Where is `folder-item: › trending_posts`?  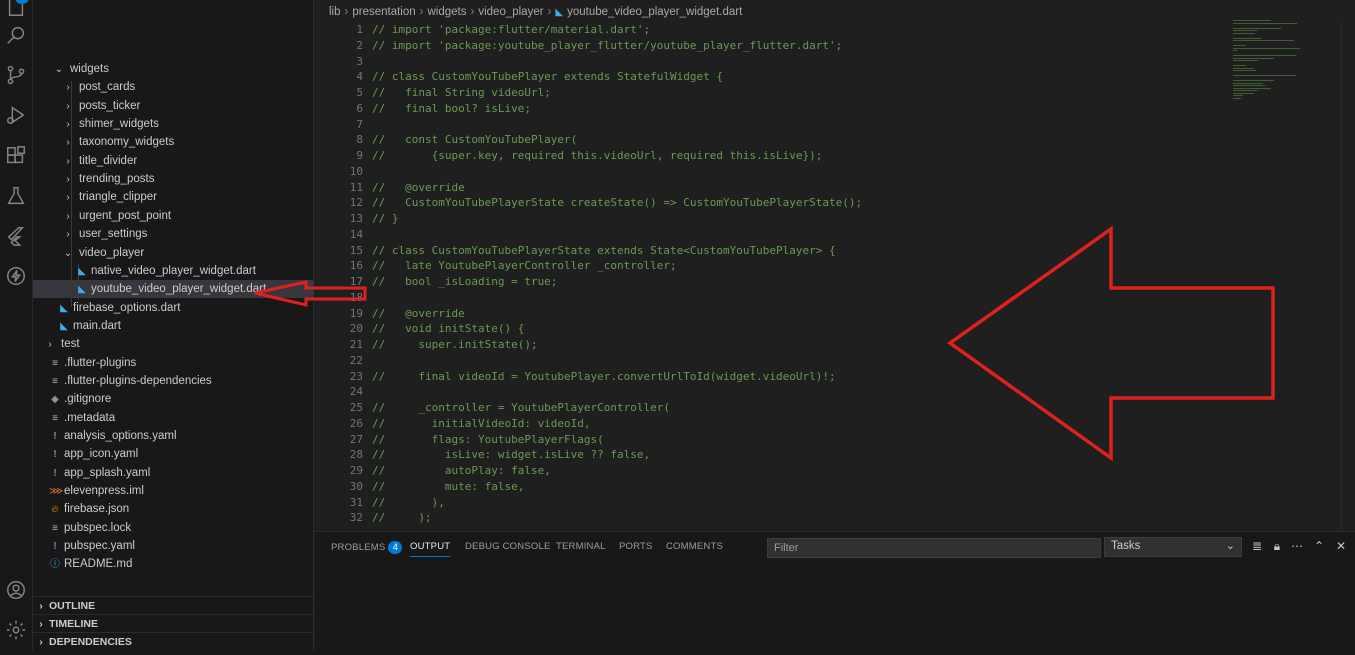
folder-item: › trending_posts is located at coordinates (173, 179).